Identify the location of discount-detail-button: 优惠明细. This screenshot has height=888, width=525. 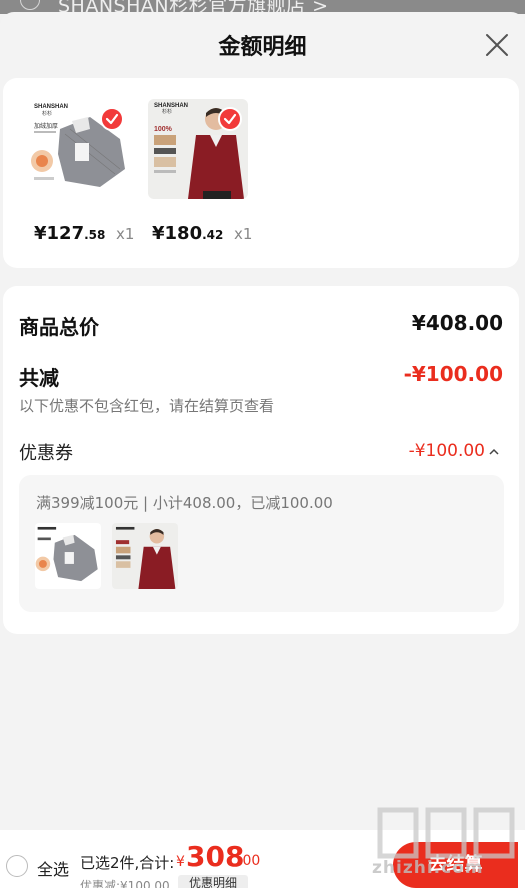
(213, 881).